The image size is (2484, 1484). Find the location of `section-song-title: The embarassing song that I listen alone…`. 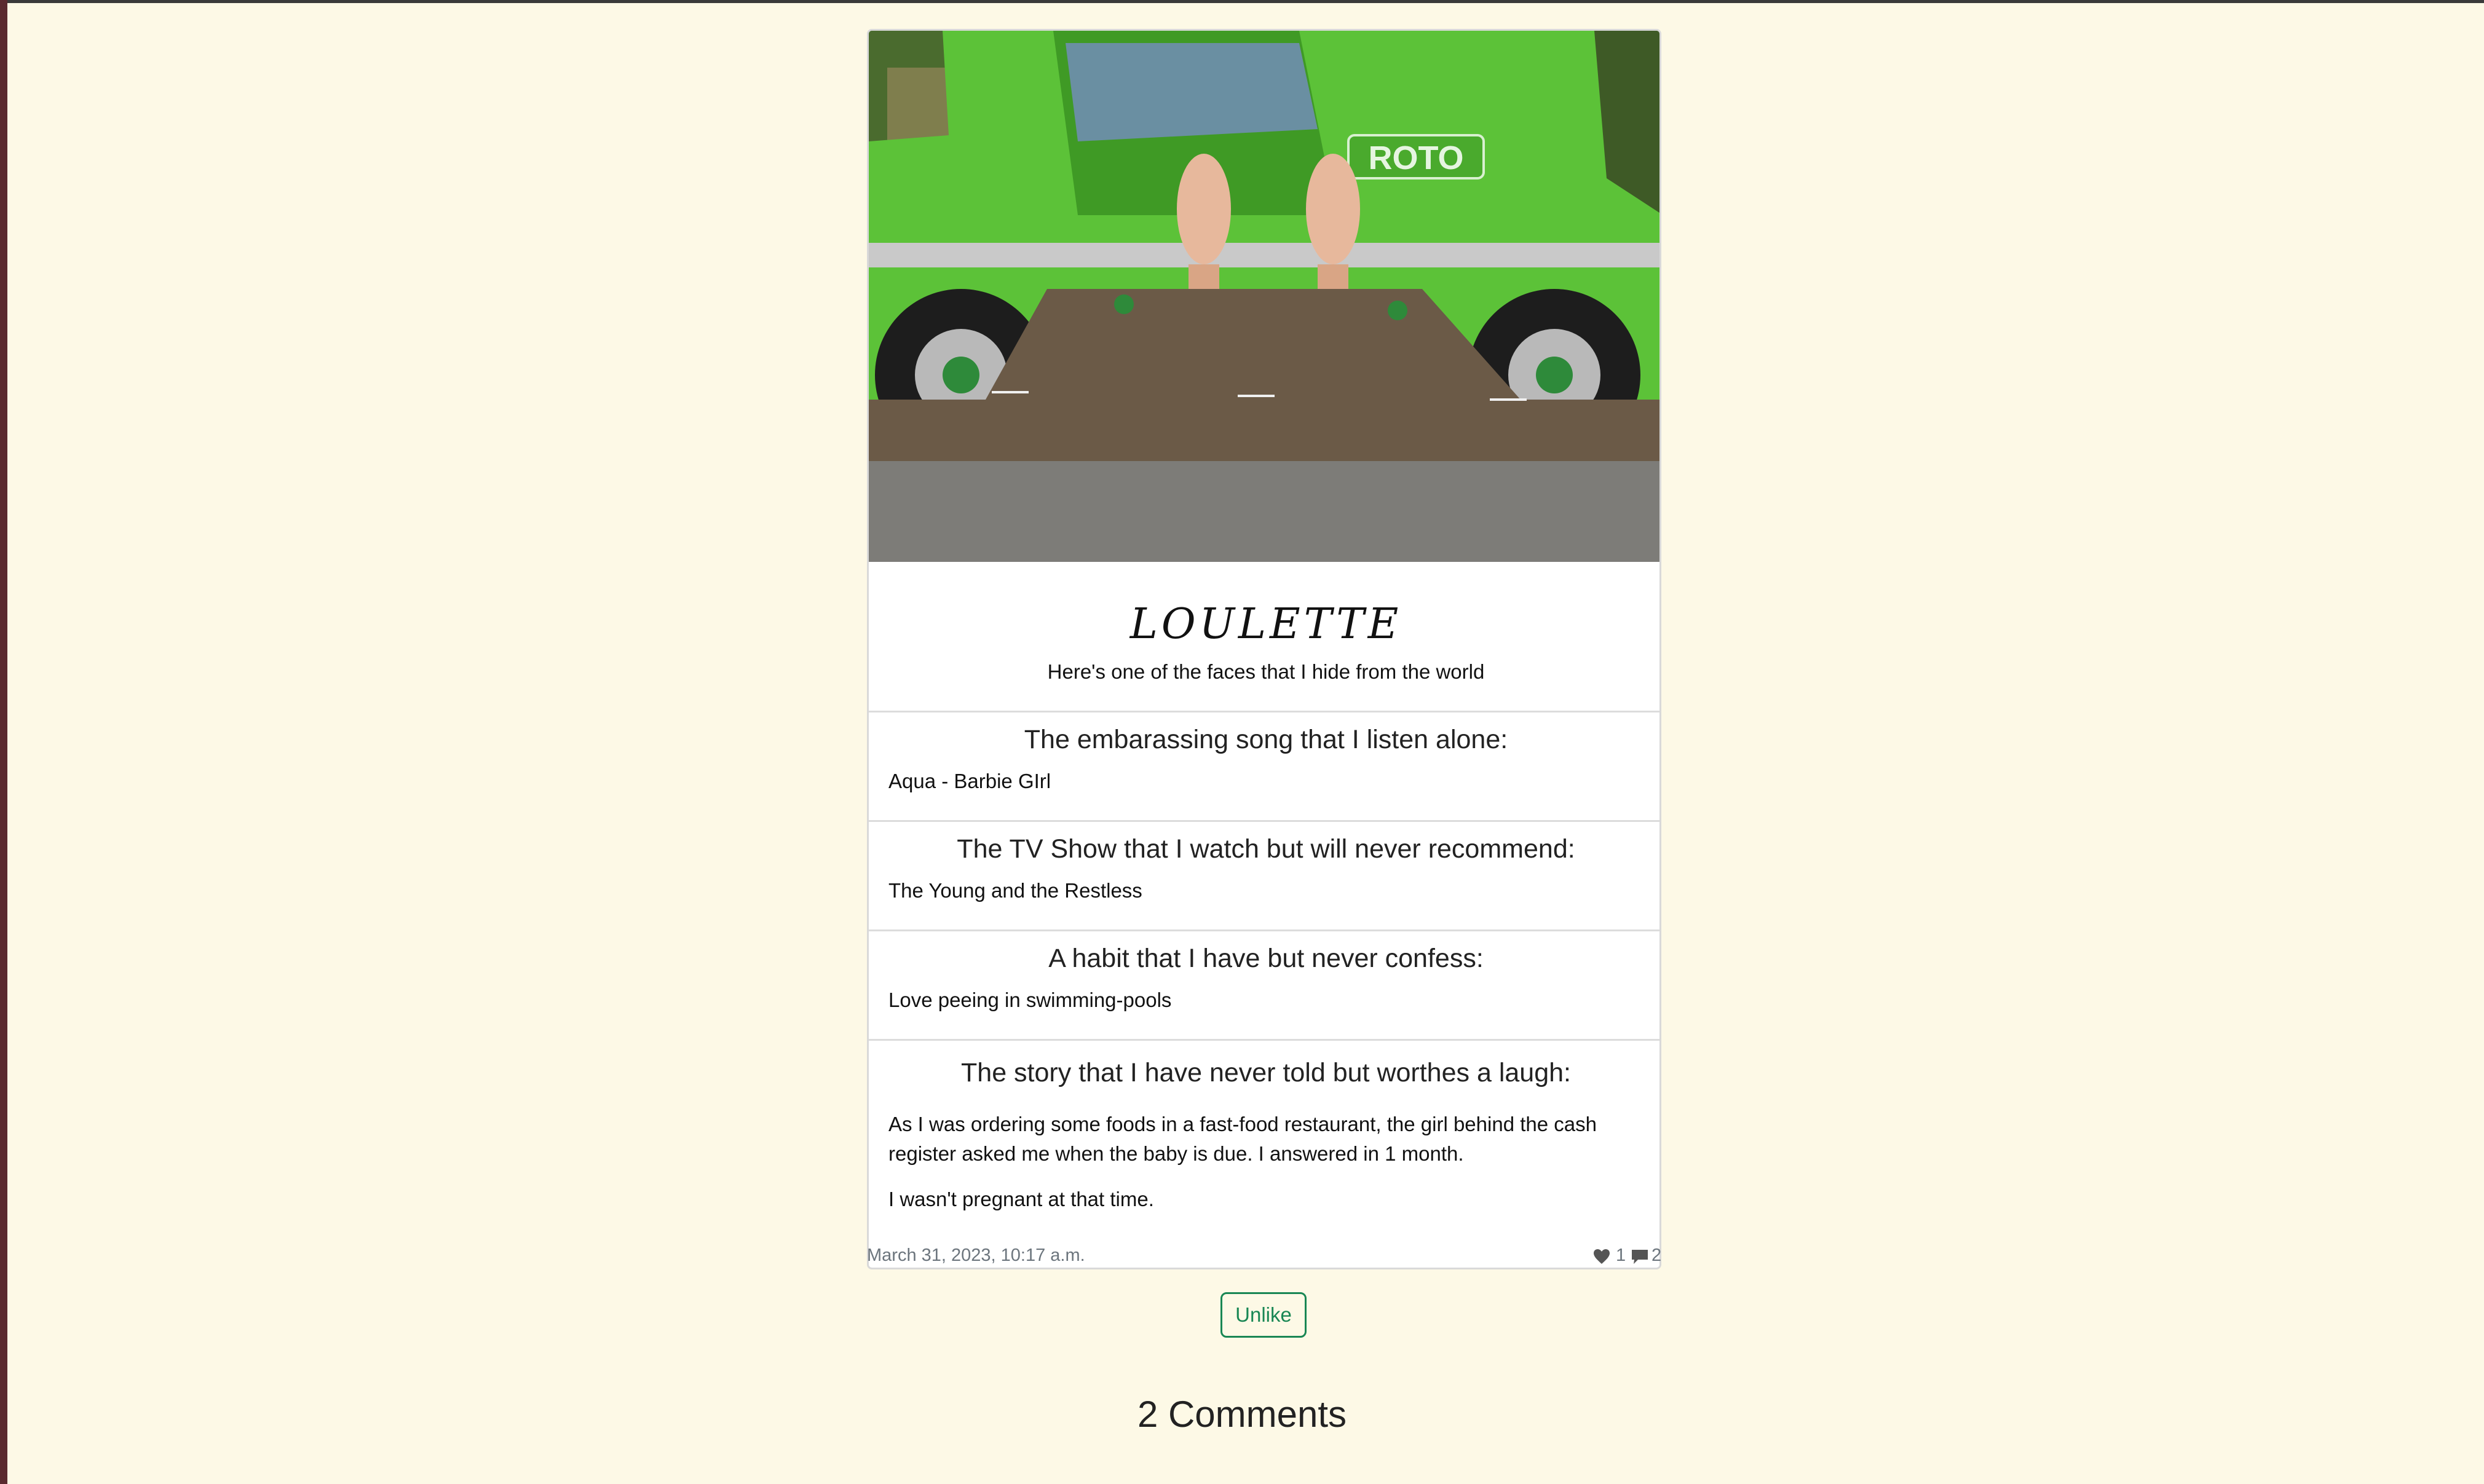

section-song-title: The embarassing song that I listen alone… is located at coordinates (1266, 740).